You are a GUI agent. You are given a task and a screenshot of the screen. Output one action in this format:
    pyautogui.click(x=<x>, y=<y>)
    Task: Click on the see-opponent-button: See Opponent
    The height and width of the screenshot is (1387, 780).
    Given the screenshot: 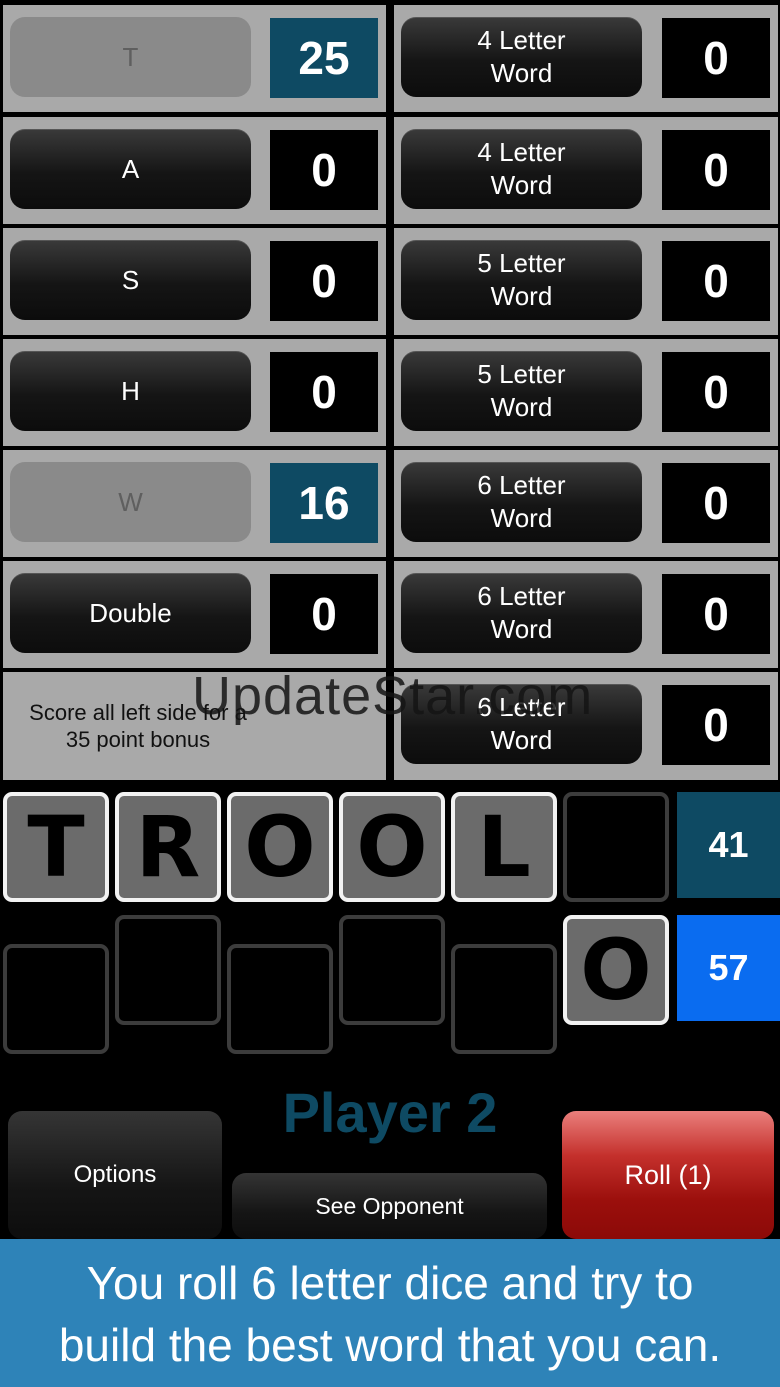 What is the action you would take?
    pyautogui.click(x=389, y=1206)
    